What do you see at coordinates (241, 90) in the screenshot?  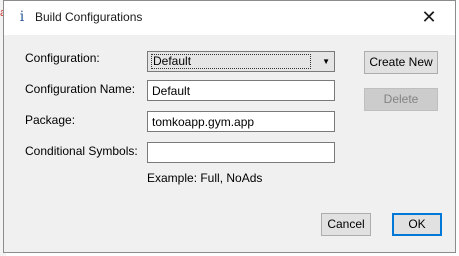 I see `configuration-name-field` at bounding box center [241, 90].